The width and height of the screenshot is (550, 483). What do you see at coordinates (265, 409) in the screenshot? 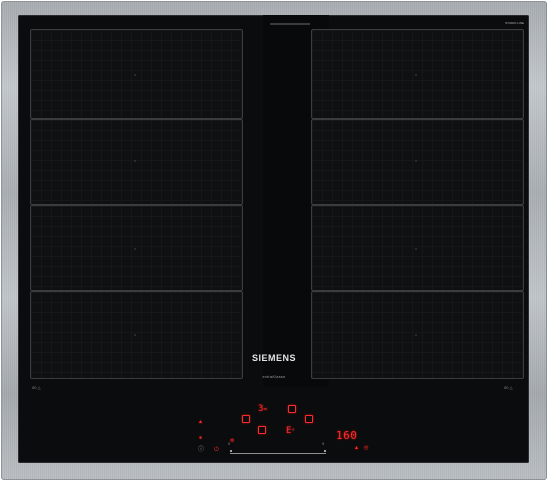
I see `left-power-suffix: ≈` at bounding box center [265, 409].